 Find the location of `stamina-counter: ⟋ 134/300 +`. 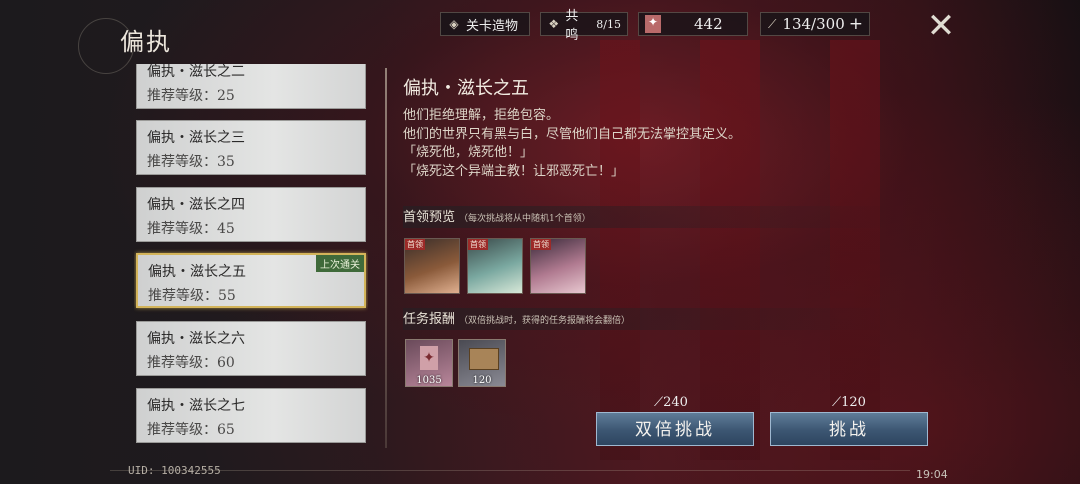

stamina-counter: ⟋ 134/300 + is located at coordinates (815, 24).